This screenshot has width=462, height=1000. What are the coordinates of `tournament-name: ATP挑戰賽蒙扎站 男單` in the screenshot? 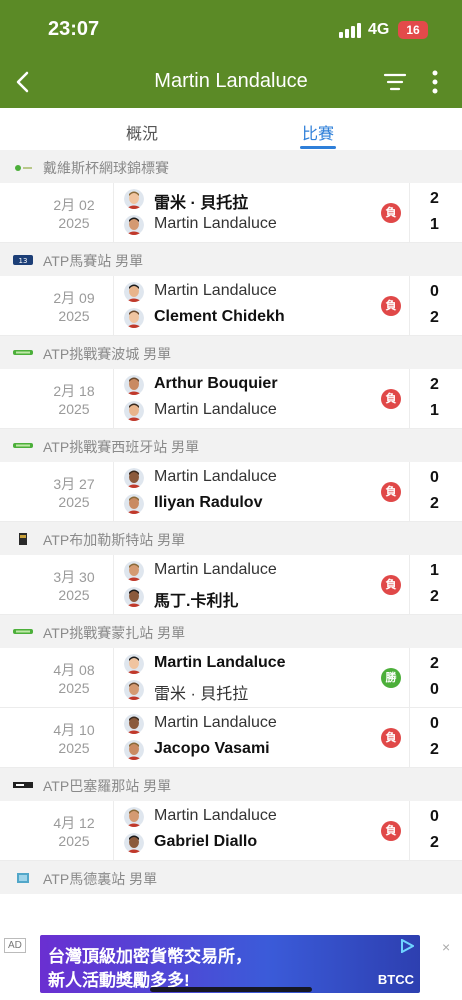 It's located at (114, 633).